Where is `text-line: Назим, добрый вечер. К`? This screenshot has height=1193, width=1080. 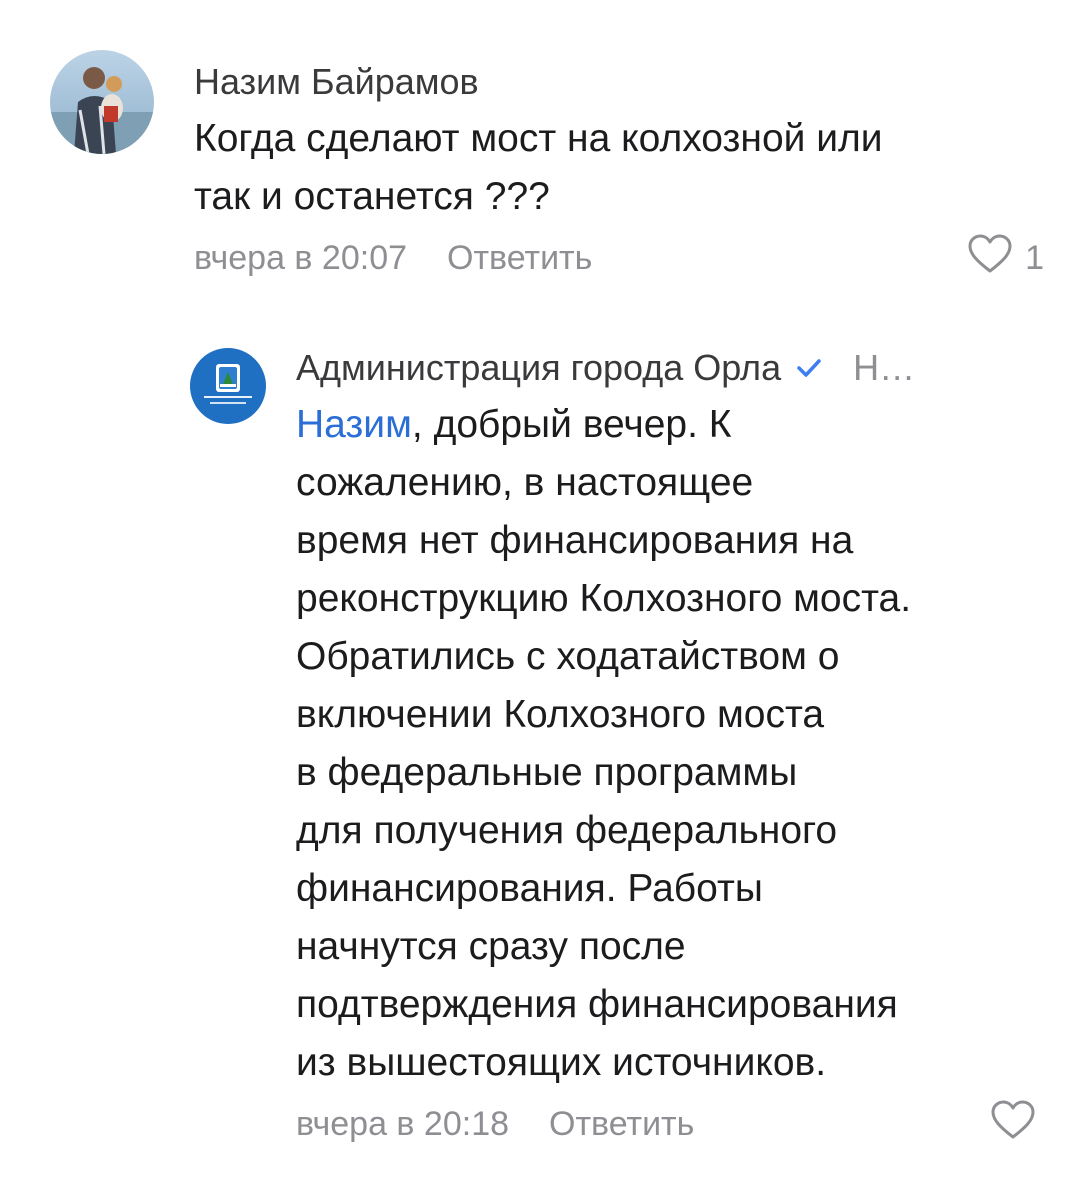 text-line: Назим, добрый вечер. К is located at coordinates (666, 425).